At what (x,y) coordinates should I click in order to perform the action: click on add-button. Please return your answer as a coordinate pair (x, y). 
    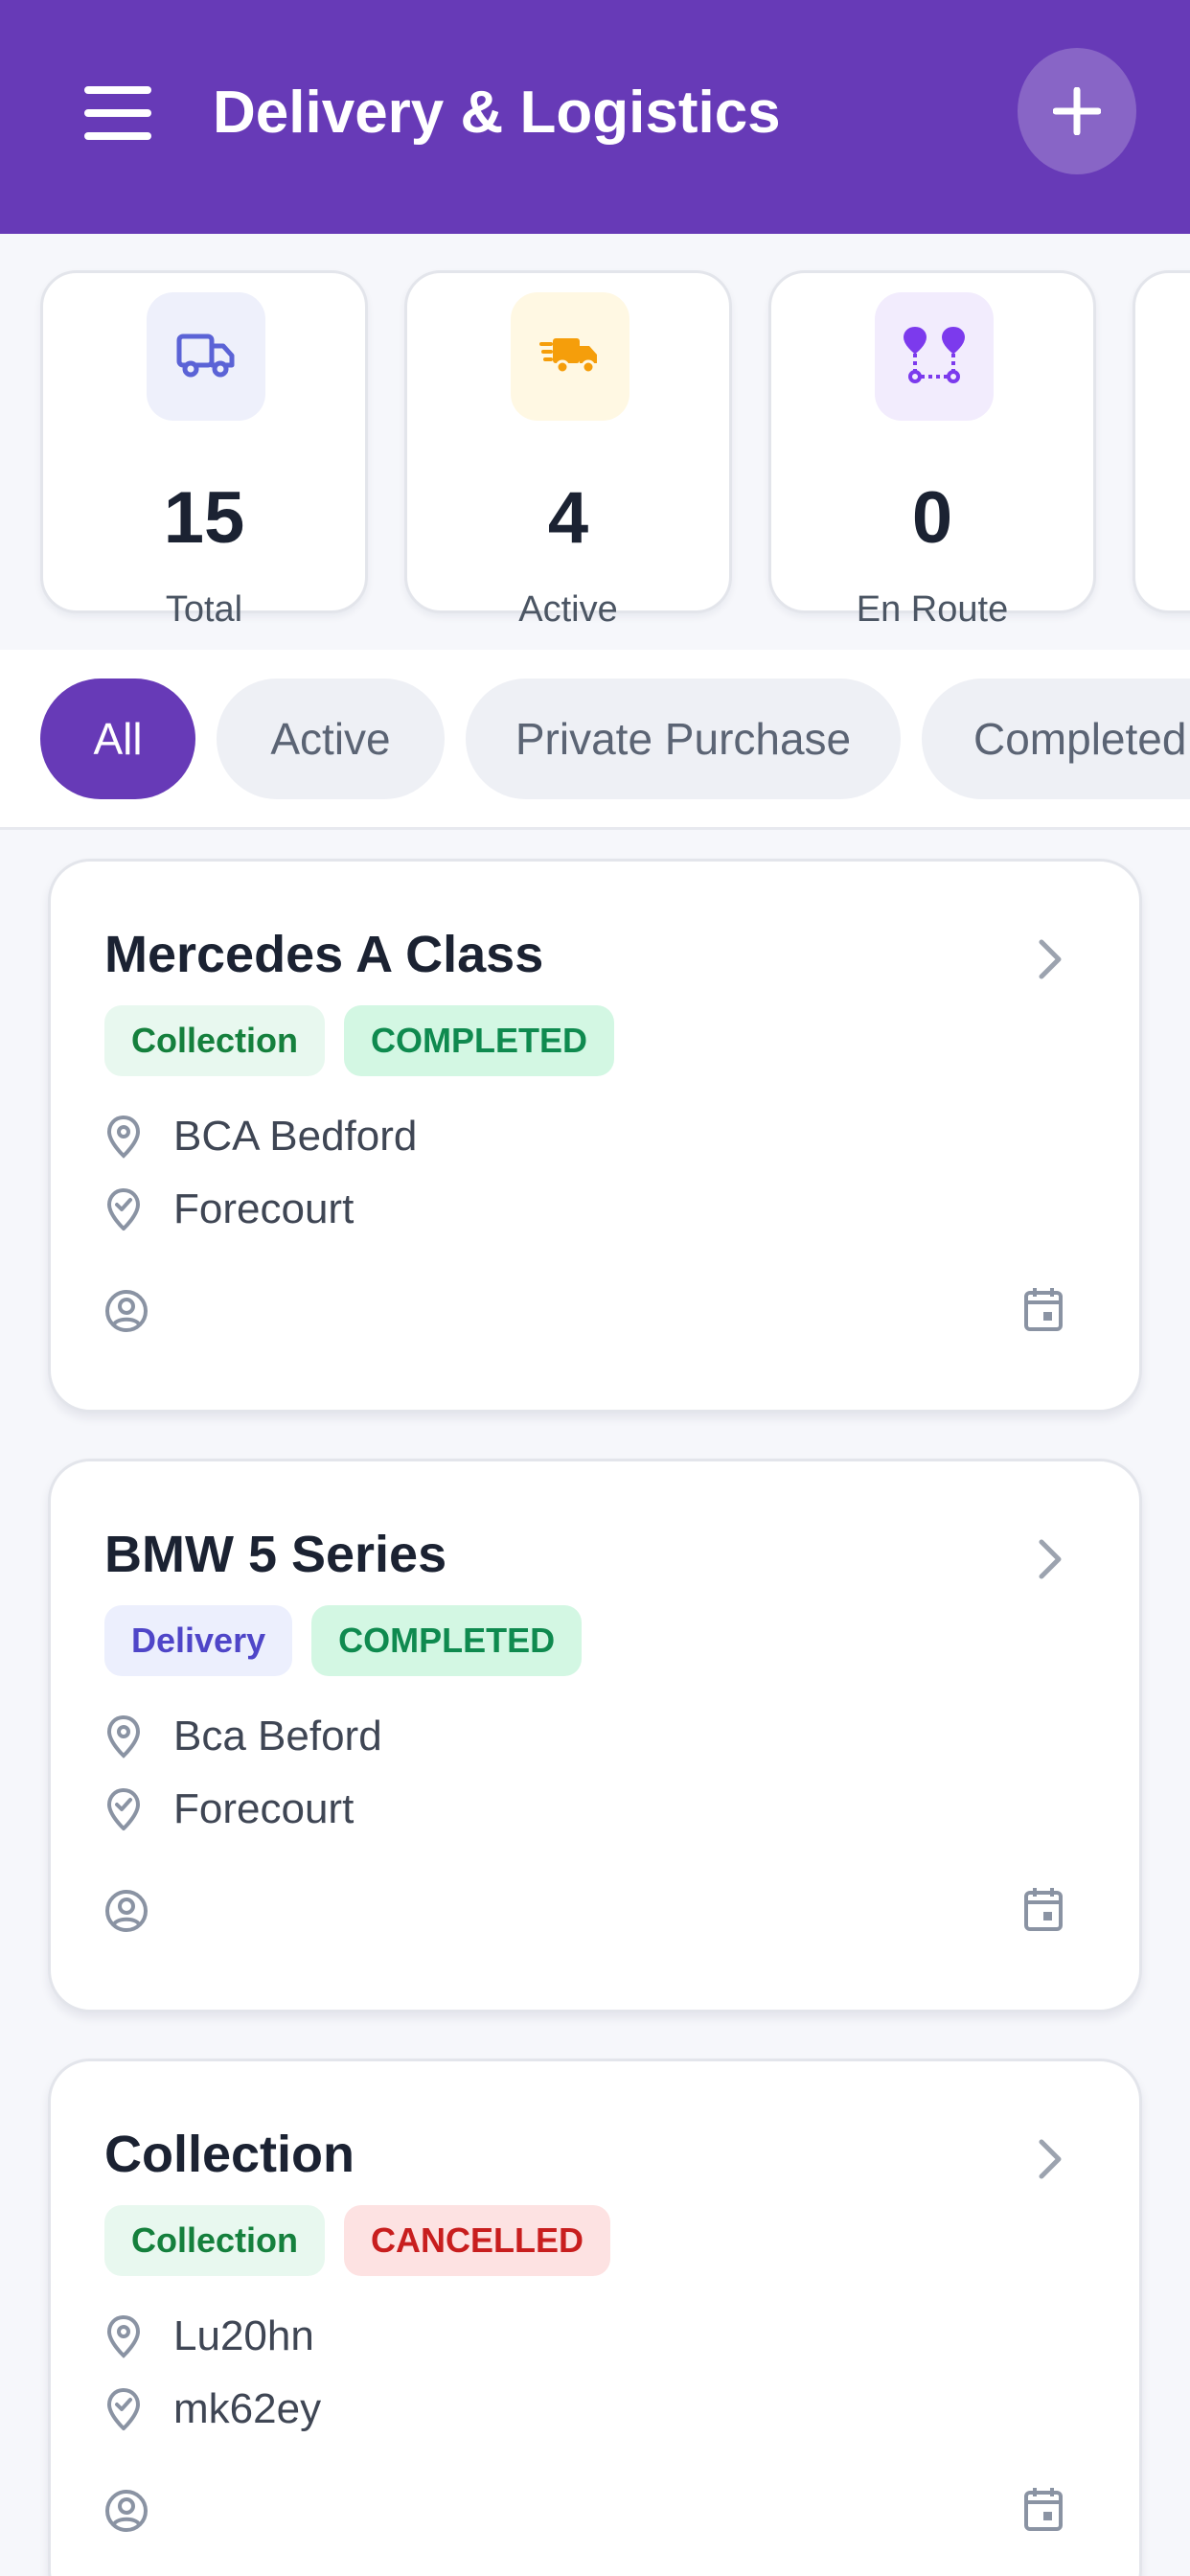
    Looking at the image, I should click on (1077, 111).